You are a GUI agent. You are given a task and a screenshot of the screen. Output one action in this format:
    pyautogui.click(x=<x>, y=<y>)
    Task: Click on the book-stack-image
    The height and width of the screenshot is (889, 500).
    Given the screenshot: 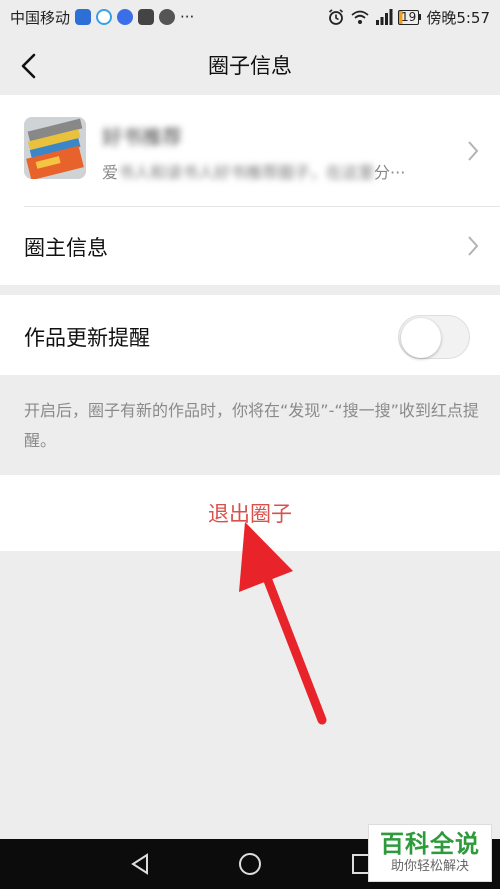 What is the action you would take?
    pyautogui.click(x=55, y=148)
    